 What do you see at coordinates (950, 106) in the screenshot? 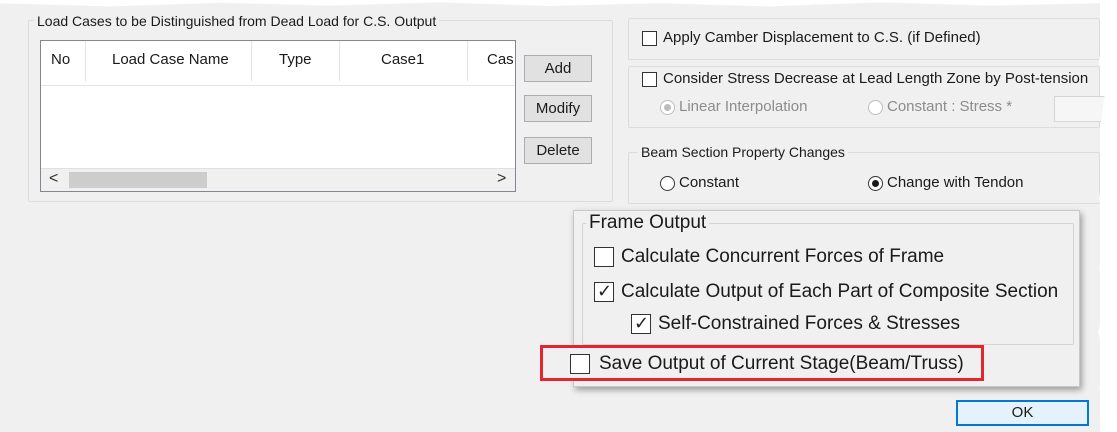
I see `constant-stress-label: Constant : Stress *` at bounding box center [950, 106].